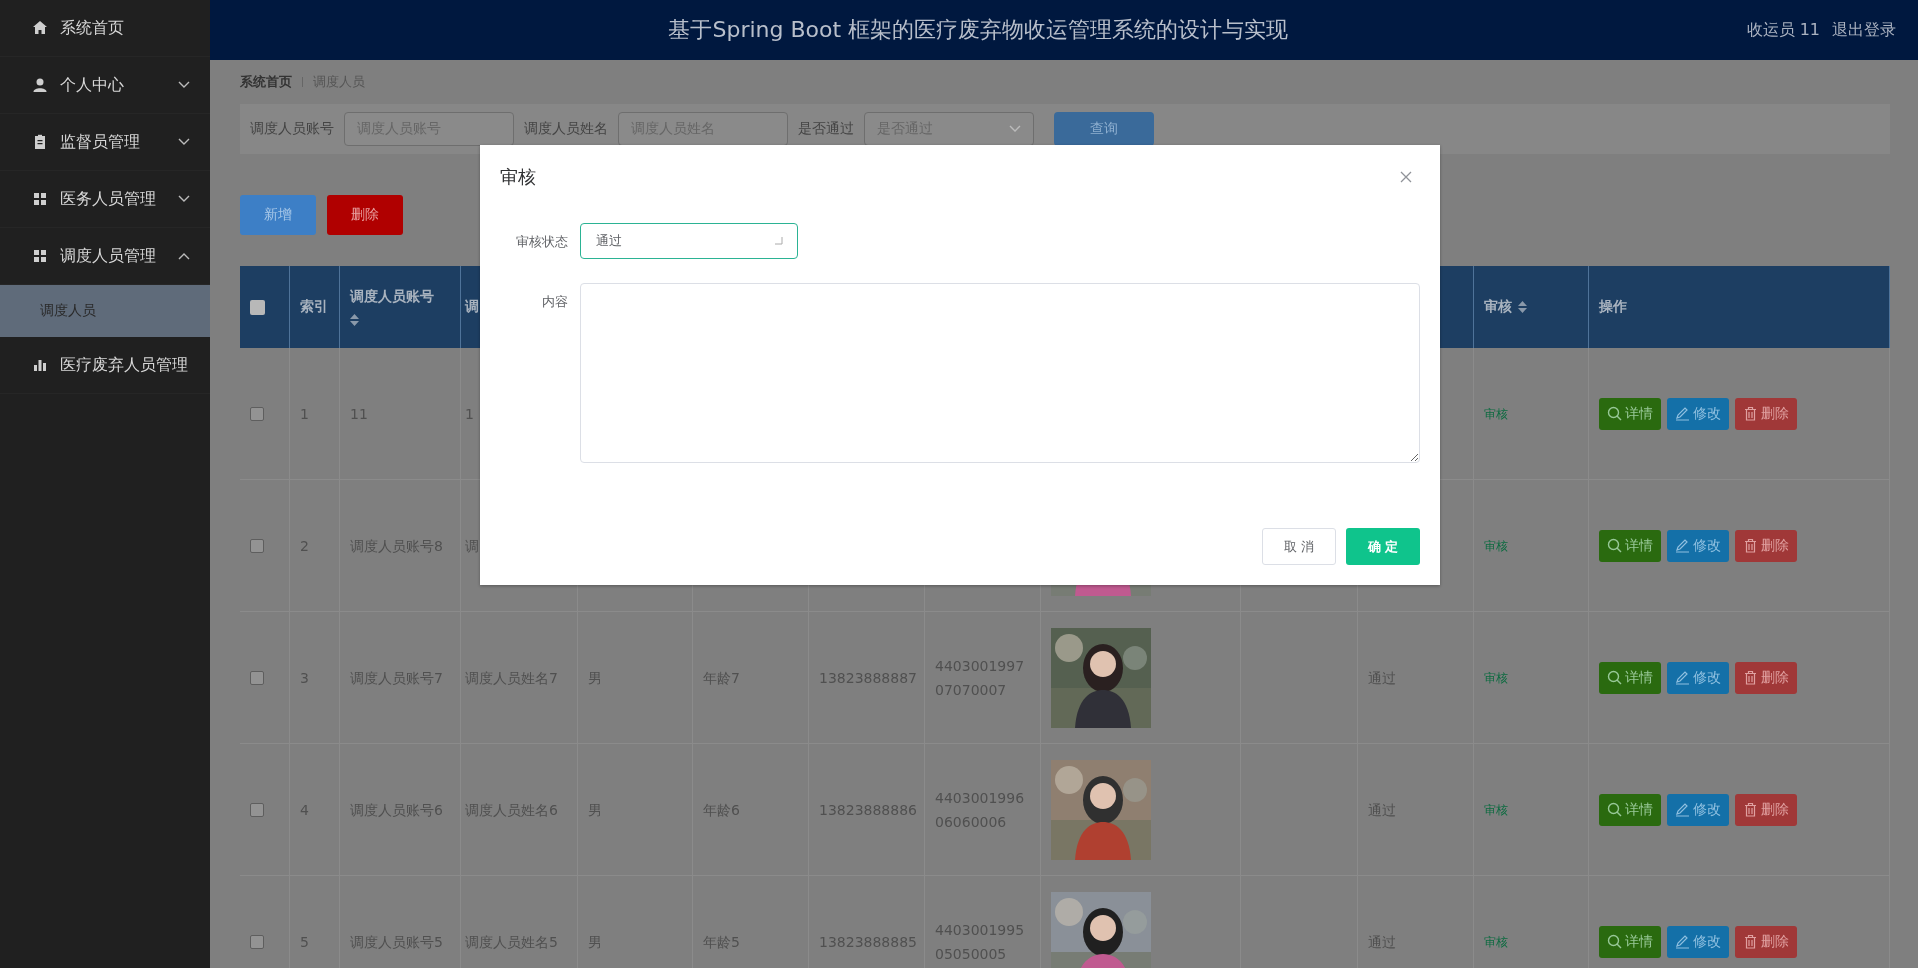  Describe the element at coordinates (278, 215) in the screenshot. I see `add-button: 新增` at that location.